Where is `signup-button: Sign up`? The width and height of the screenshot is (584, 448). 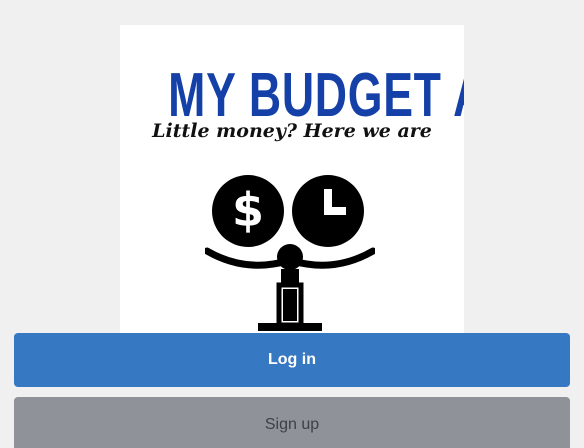 signup-button: Sign up is located at coordinates (292, 422).